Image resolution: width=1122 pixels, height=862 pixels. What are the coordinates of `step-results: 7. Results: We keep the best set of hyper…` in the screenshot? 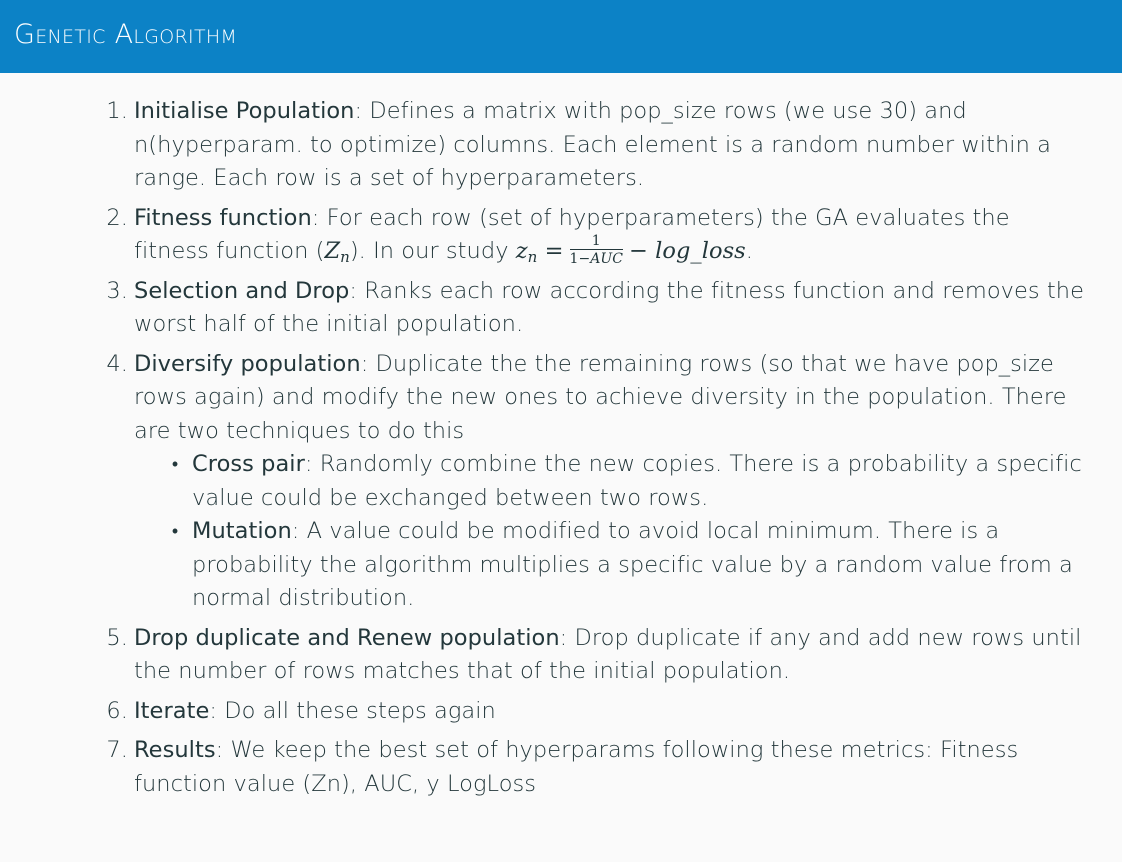 It's located at (595, 767).